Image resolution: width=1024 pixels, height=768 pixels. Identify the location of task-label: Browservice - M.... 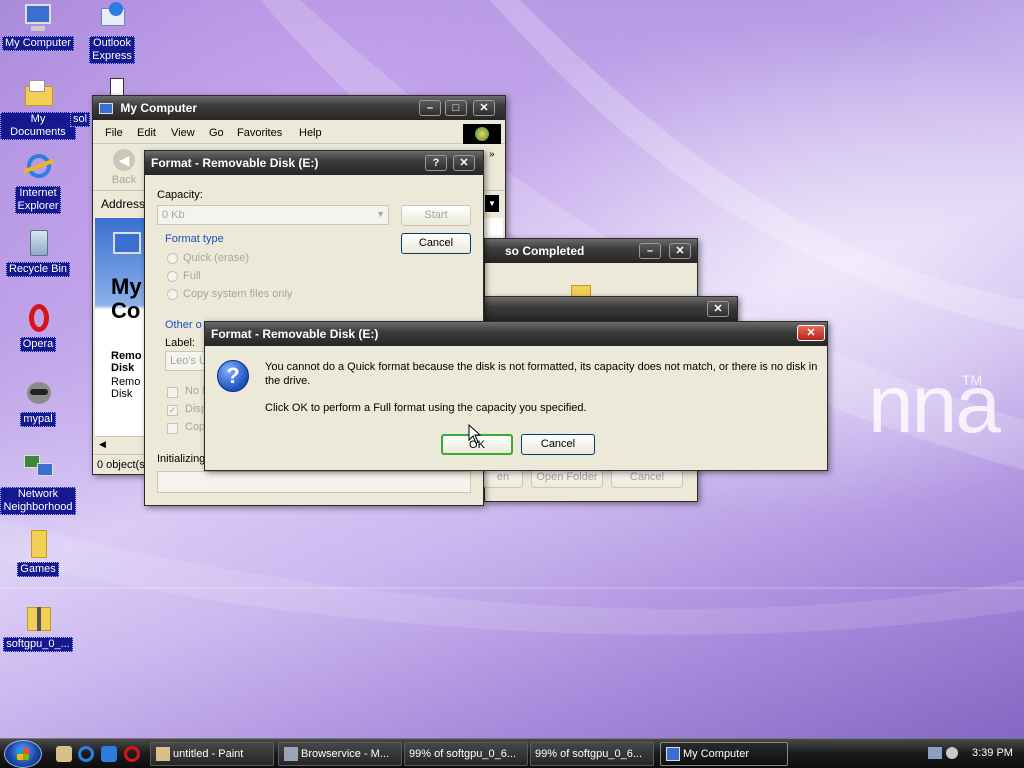
(345, 754).